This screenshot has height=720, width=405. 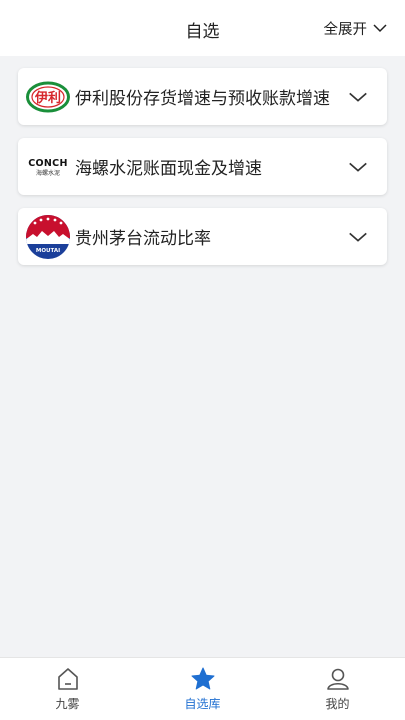 I want to click on svg-text: 海螺水泥, so click(x=48, y=173).